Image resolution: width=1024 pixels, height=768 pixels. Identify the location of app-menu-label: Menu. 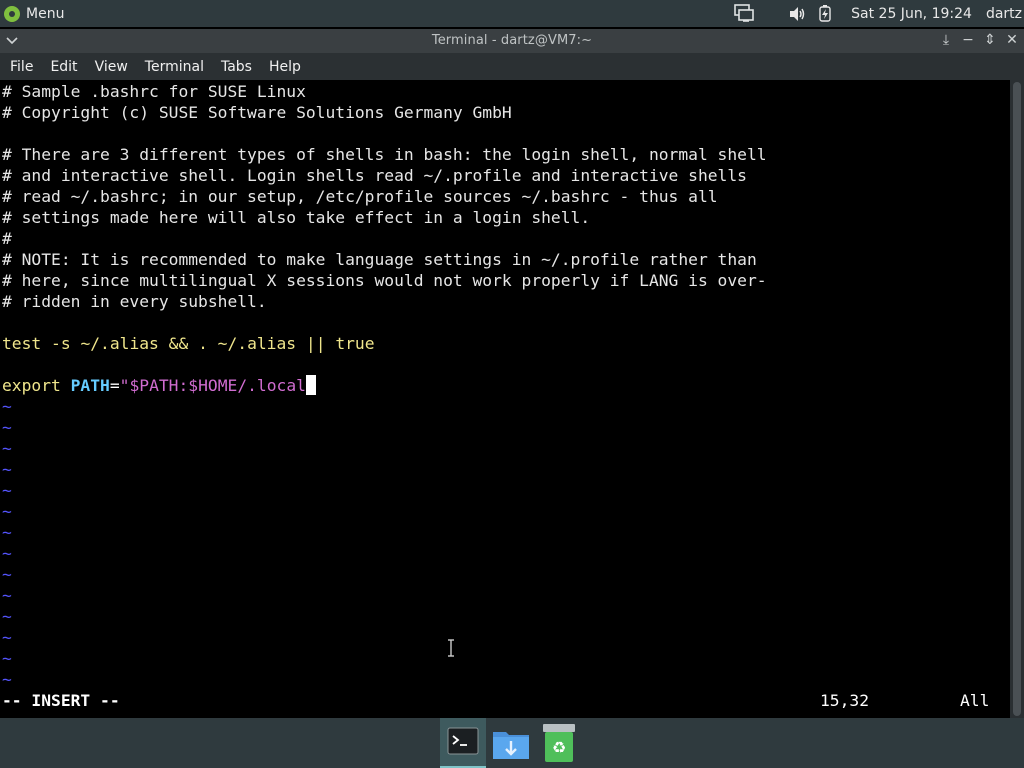
(45, 13).